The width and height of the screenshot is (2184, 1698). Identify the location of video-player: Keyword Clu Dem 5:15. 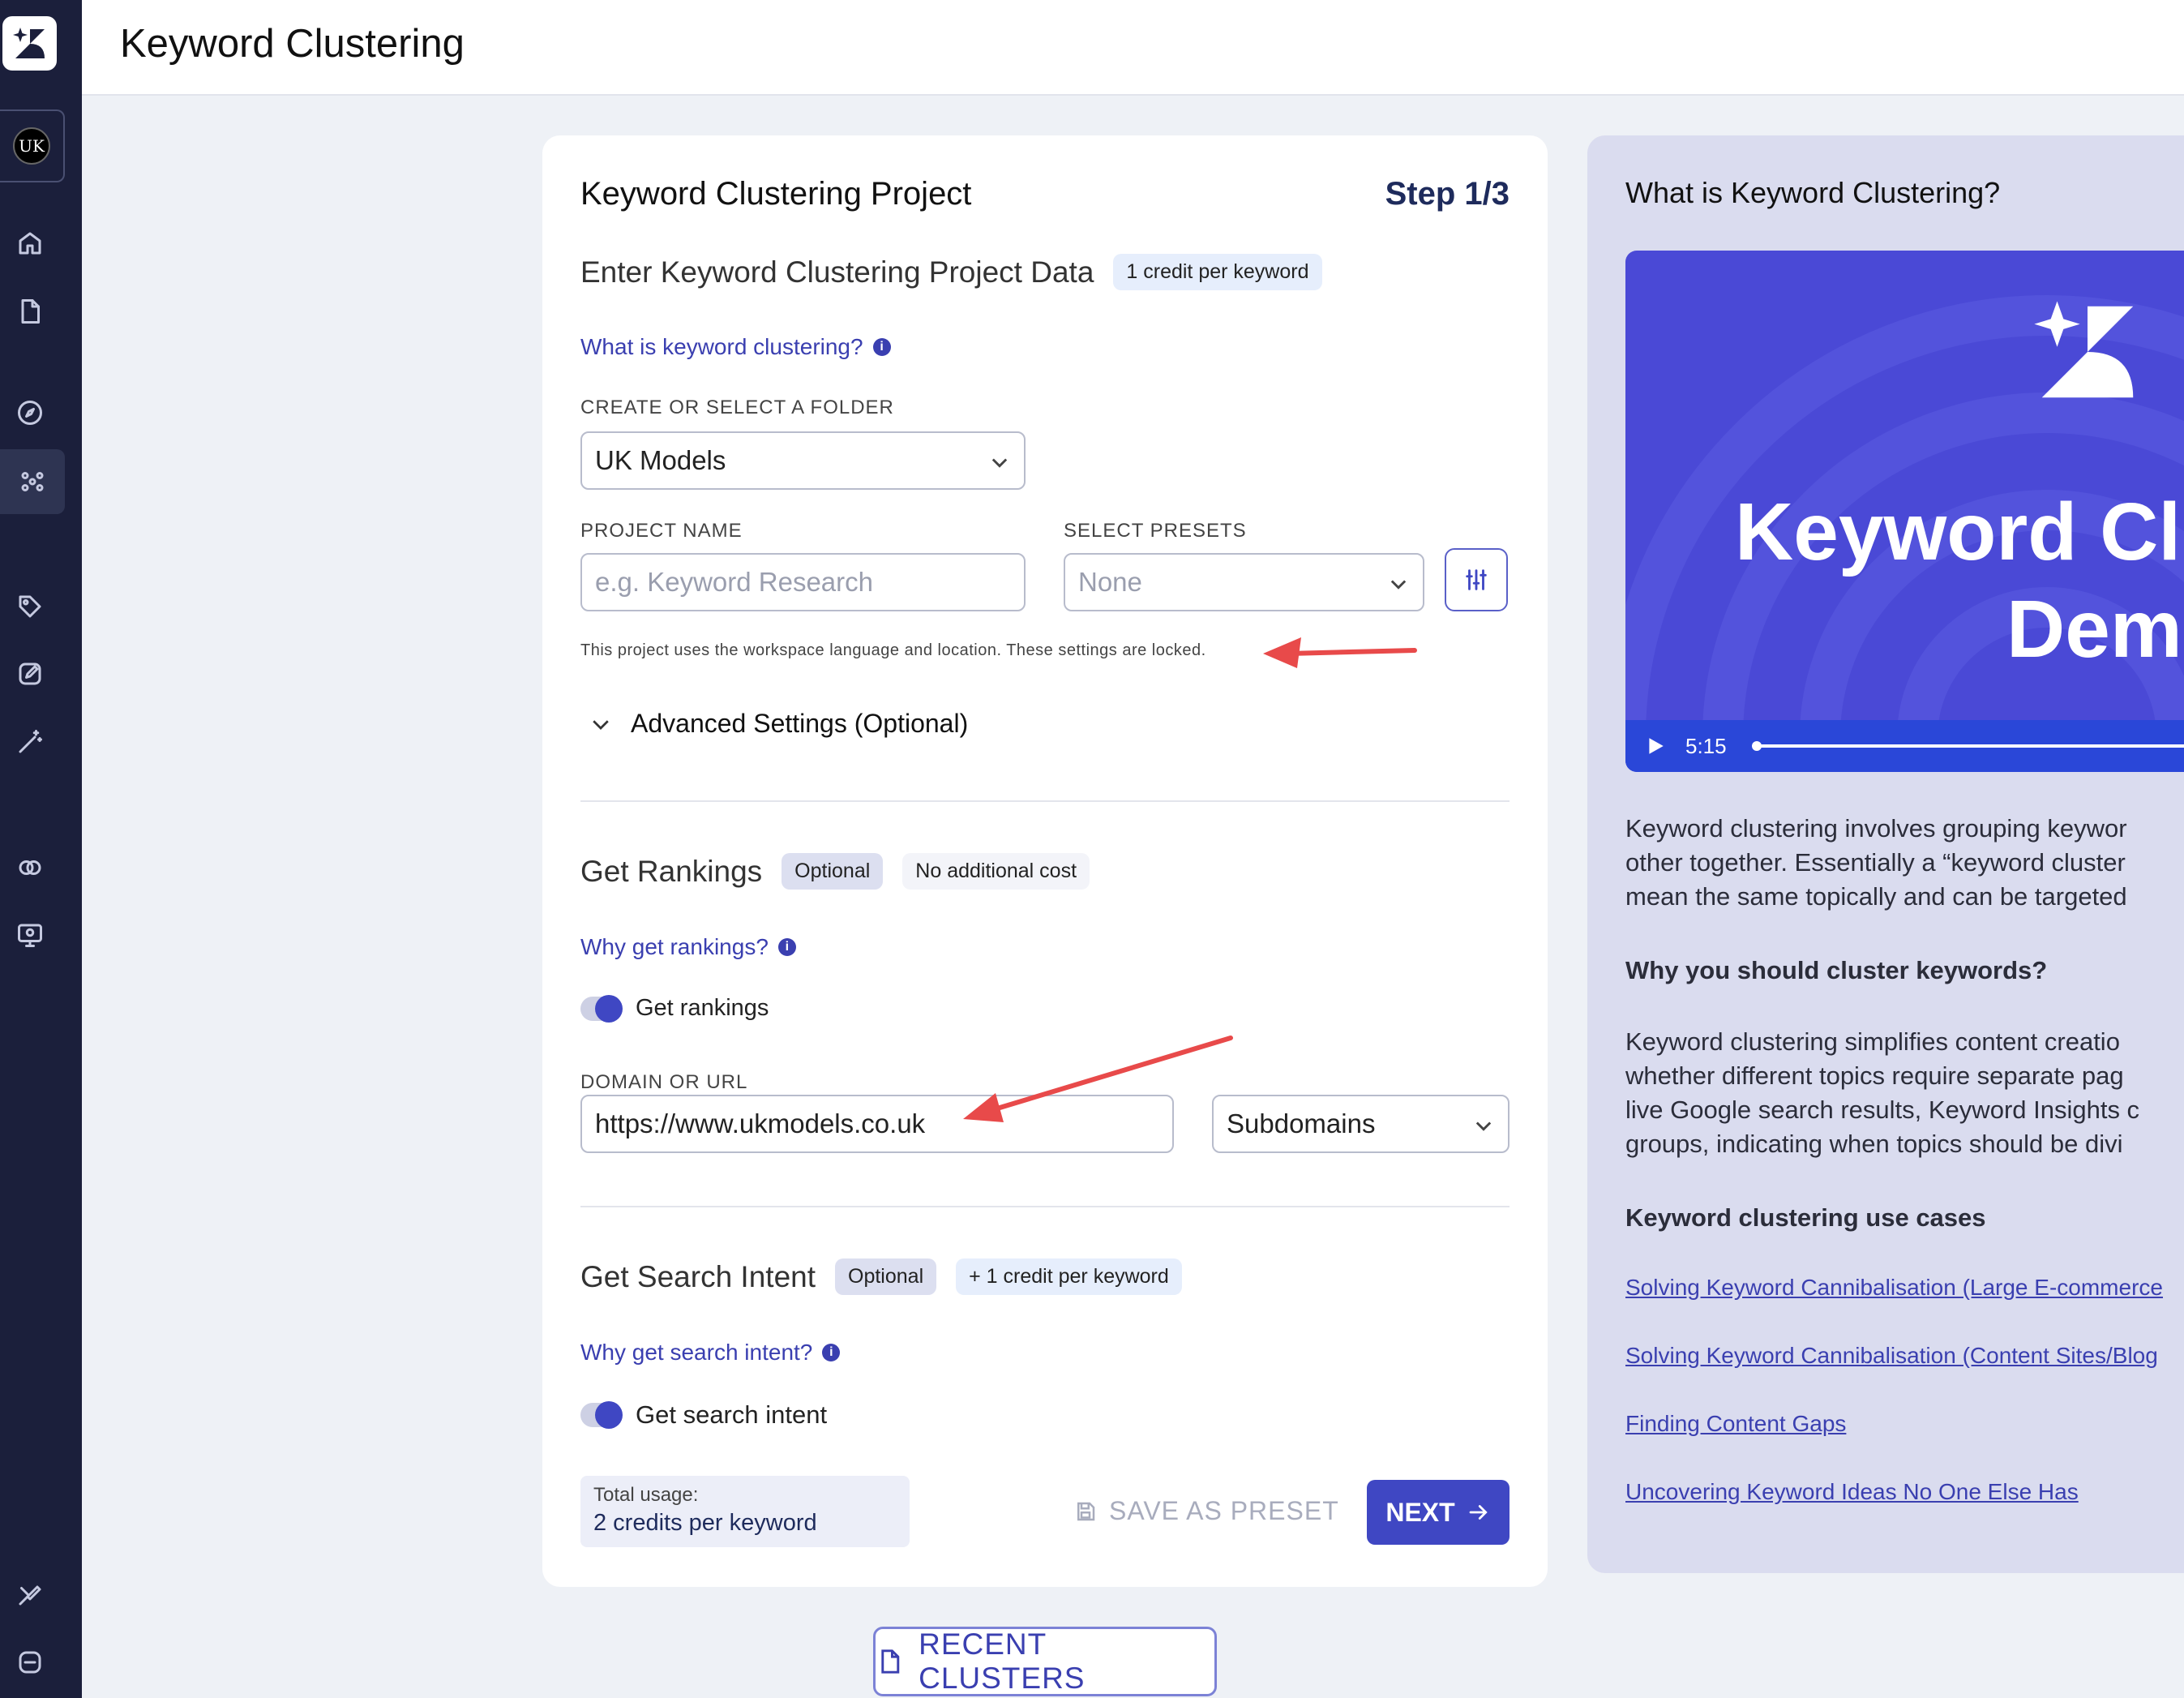
(1905, 512).